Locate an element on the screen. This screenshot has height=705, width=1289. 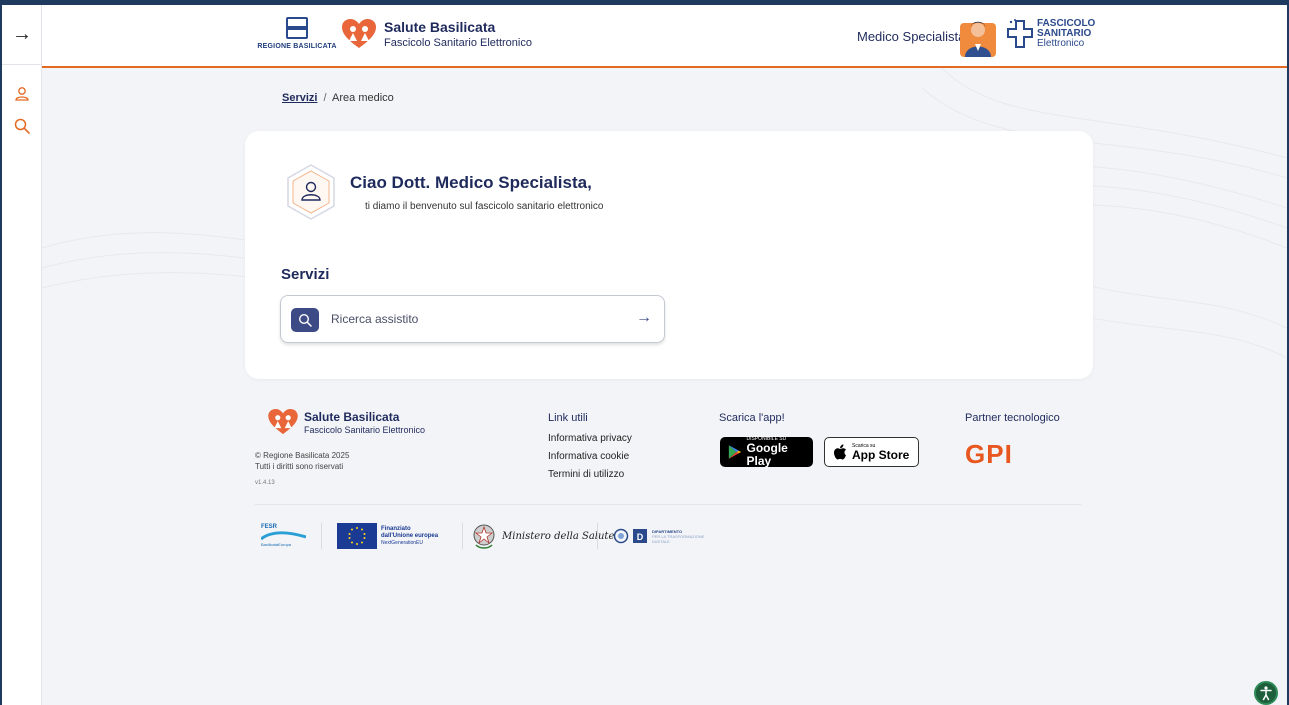
gpi-logo: GPI is located at coordinates (989, 454).